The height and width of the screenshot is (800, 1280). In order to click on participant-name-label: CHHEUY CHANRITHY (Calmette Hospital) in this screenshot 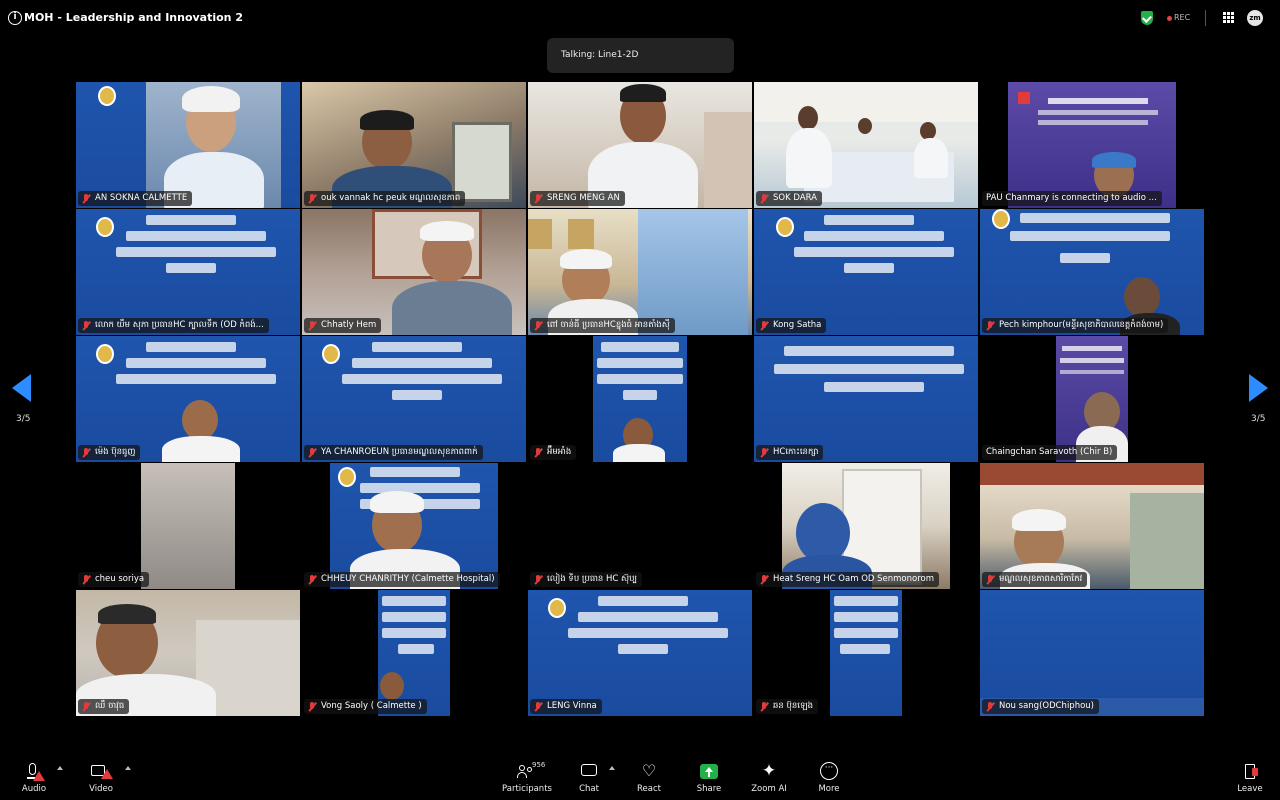, I will do `click(402, 579)`.